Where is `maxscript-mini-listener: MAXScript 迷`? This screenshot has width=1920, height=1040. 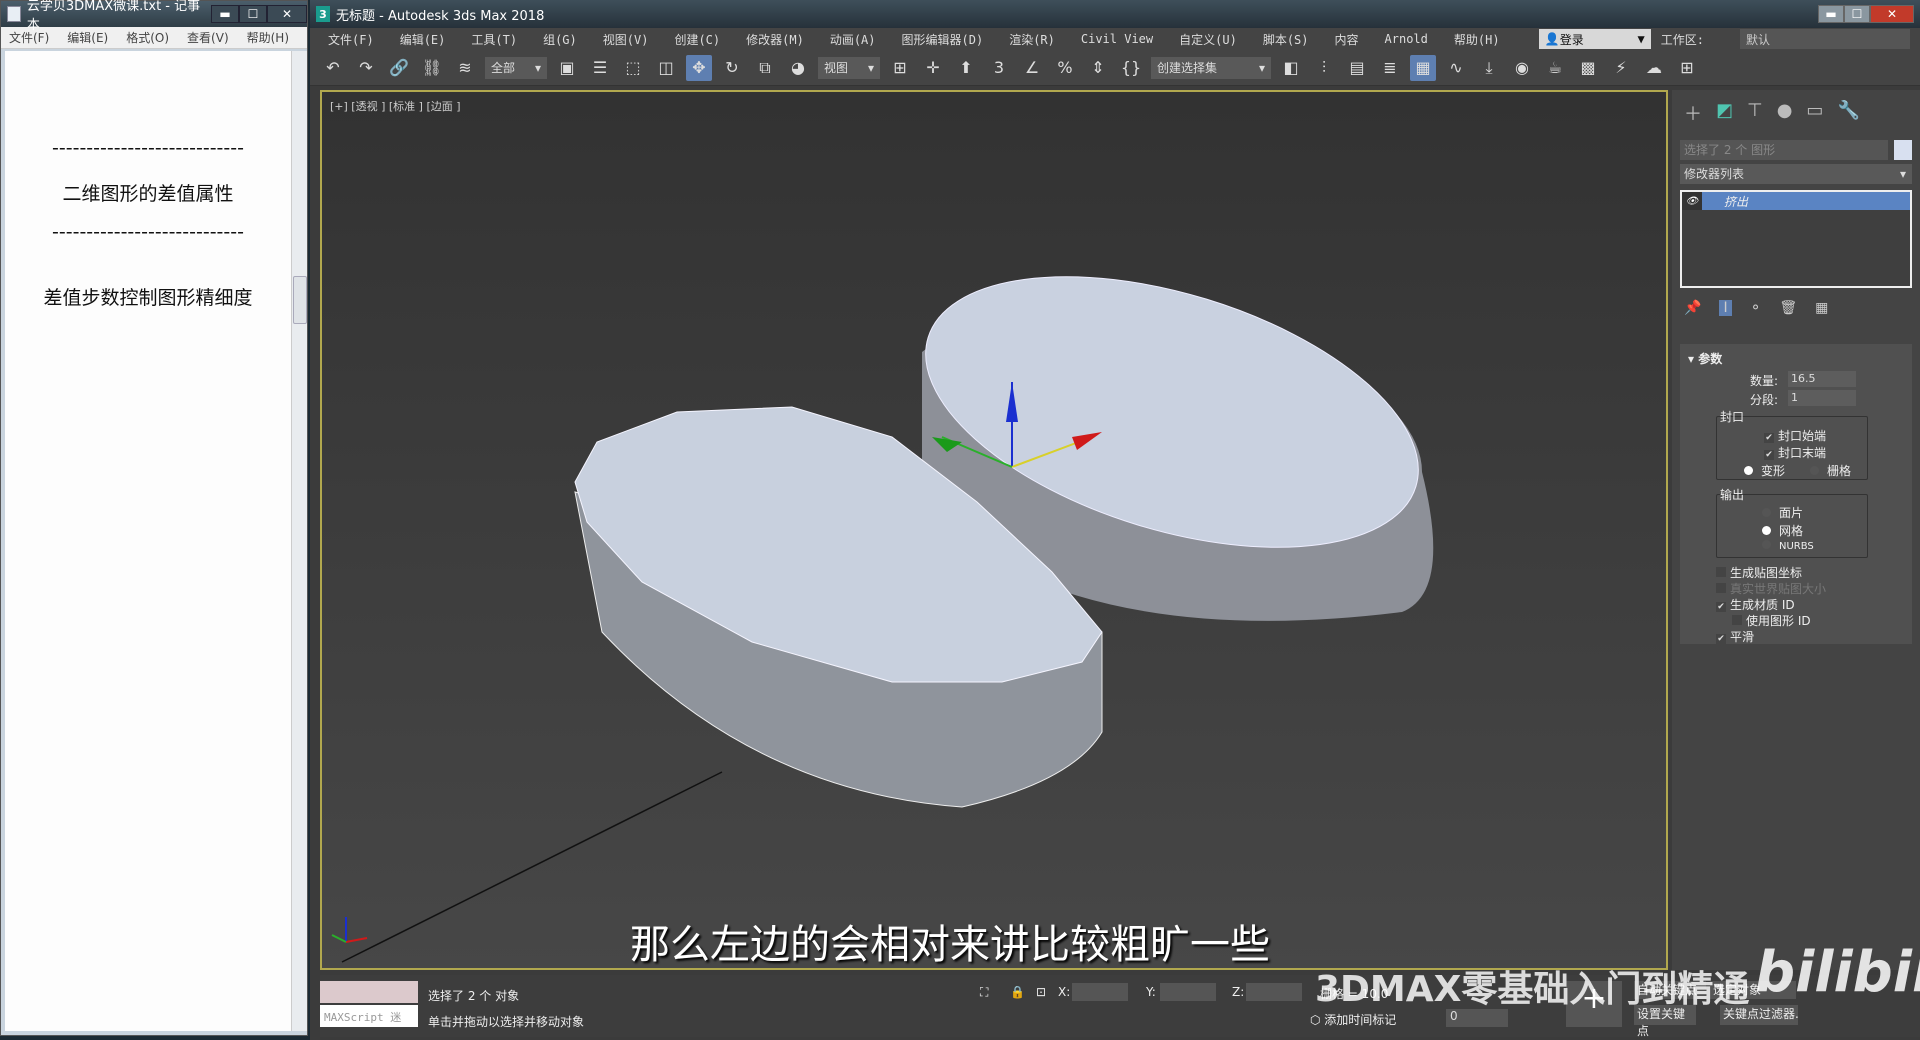 maxscript-mini-listener: MAXScript 迷 is located at coordinates (369, 1016).